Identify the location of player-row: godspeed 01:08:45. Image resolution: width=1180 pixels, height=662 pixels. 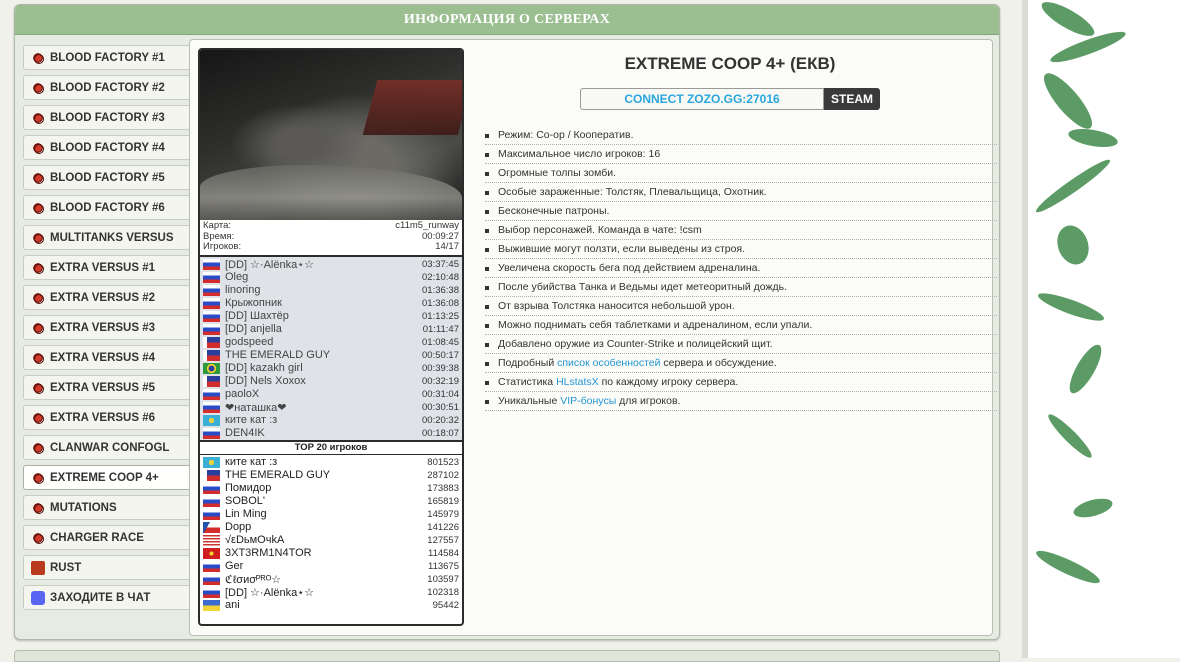
(331, 342).